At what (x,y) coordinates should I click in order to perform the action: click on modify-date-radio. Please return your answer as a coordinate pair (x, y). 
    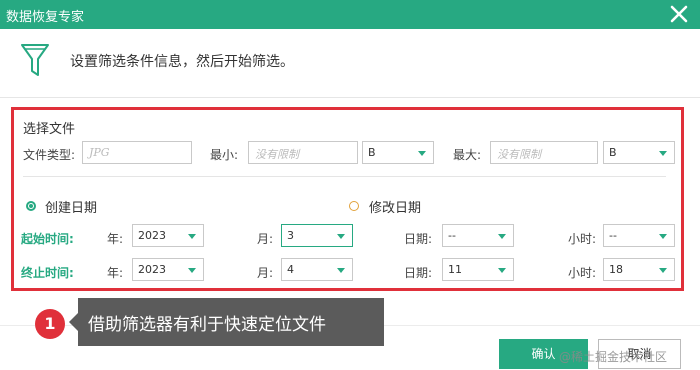
    Looking at the image, I should click on (354, 206).